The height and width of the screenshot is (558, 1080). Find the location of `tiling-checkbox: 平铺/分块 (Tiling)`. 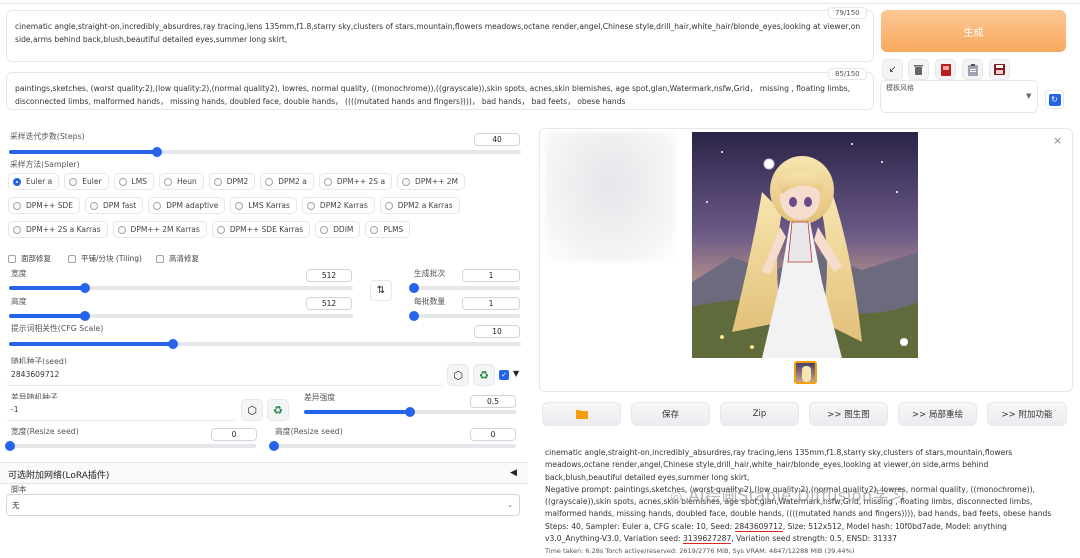

tiling-checkbox: 平铺/分块 (Tiling) is located at coordinates (105, 258).